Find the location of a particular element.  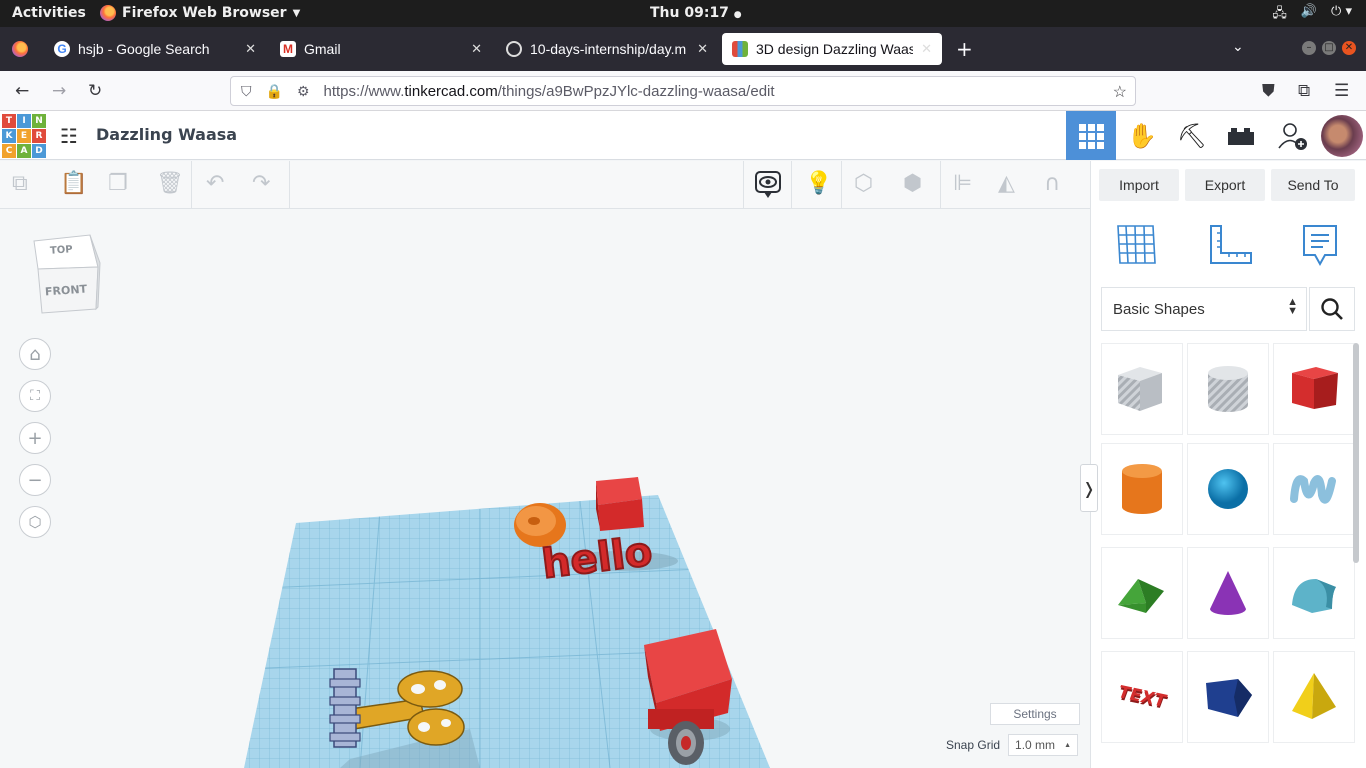

shape-text-label: TEXT is located at coordinates (1142, 697).